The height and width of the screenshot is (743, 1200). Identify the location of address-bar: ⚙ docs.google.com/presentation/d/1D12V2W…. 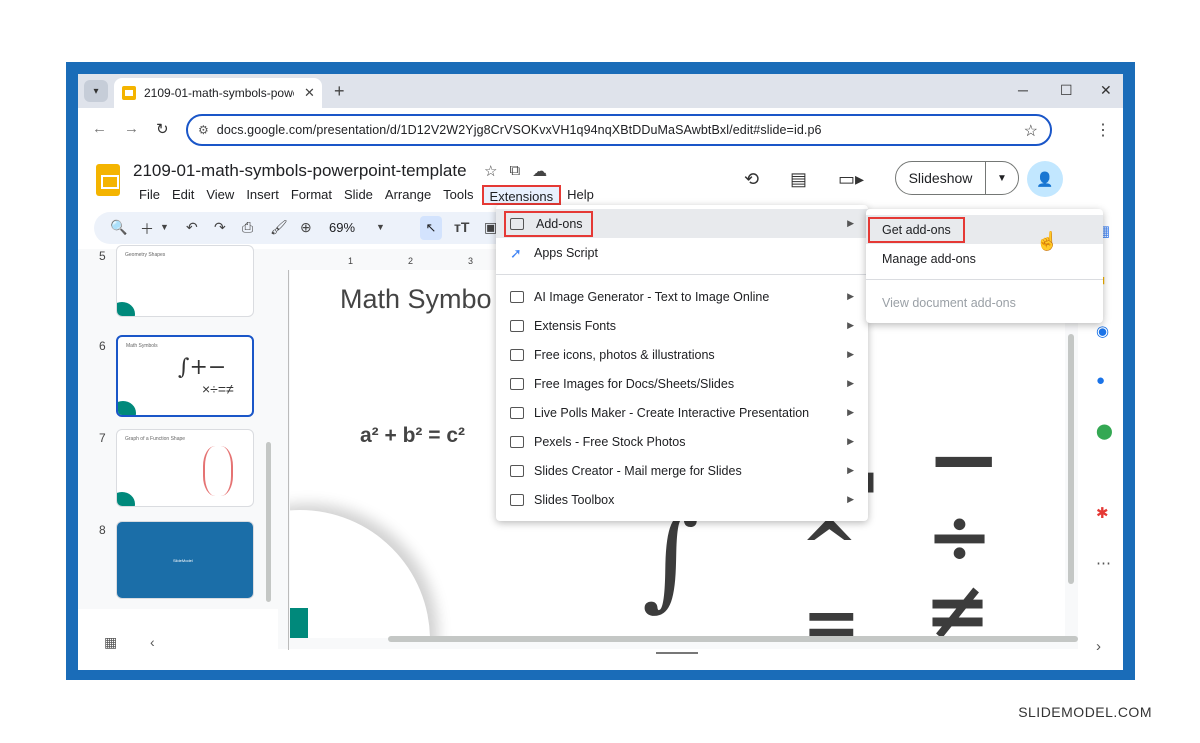
(619, 130).